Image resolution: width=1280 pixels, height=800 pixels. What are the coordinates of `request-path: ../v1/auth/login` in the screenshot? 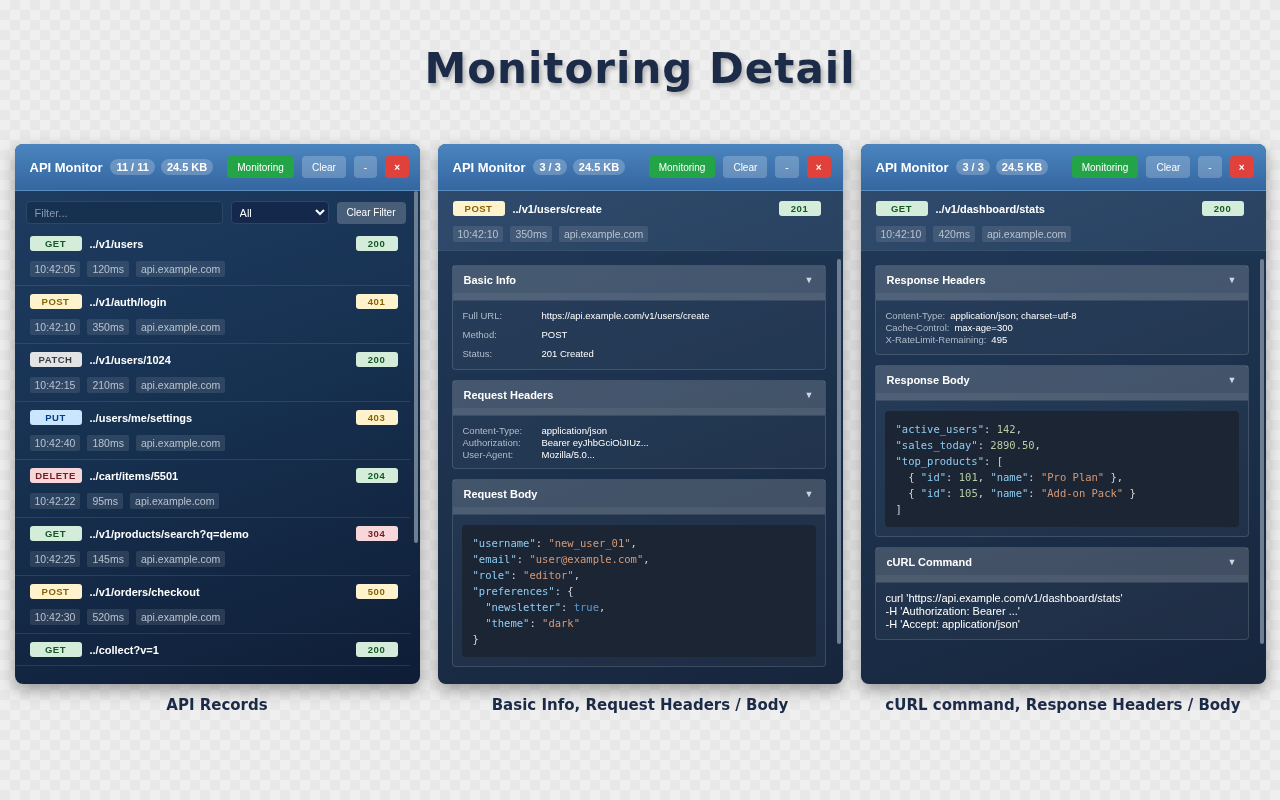 It's located at (128, 301).